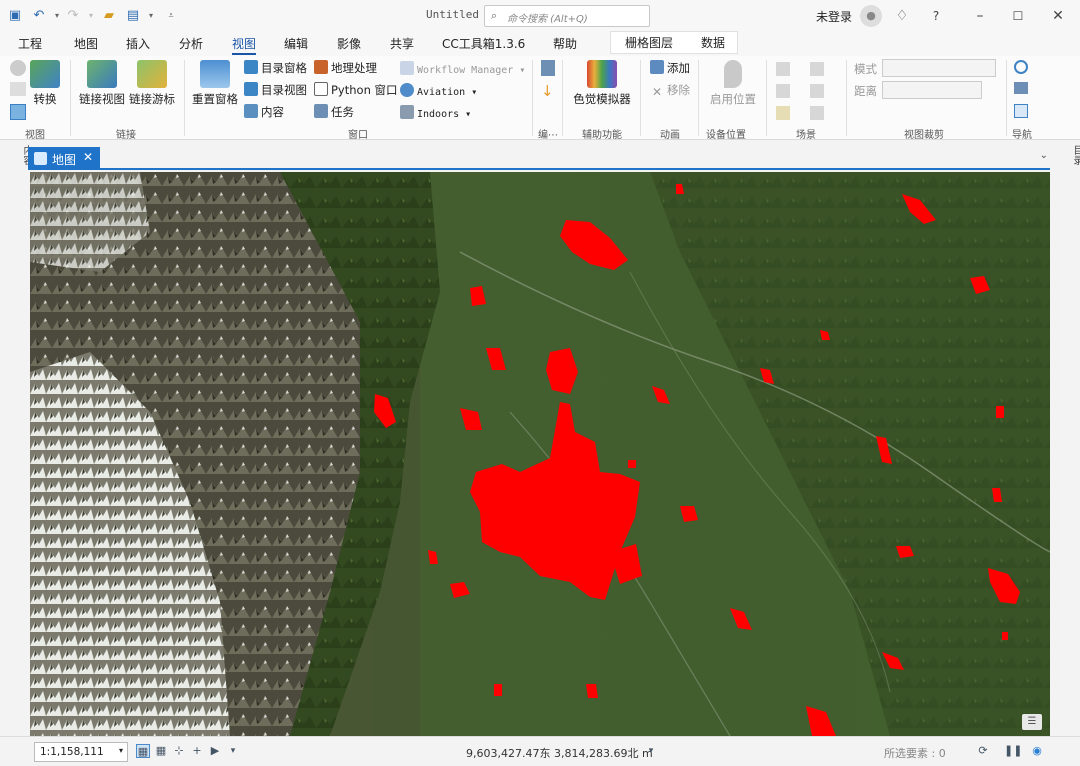 The image size is (1080, 766). What do you see at coordinates (674, 42) in the screenshot?
I see `contextual-tab-group: 栅格图层 数据` at bounding box center [674, 42].